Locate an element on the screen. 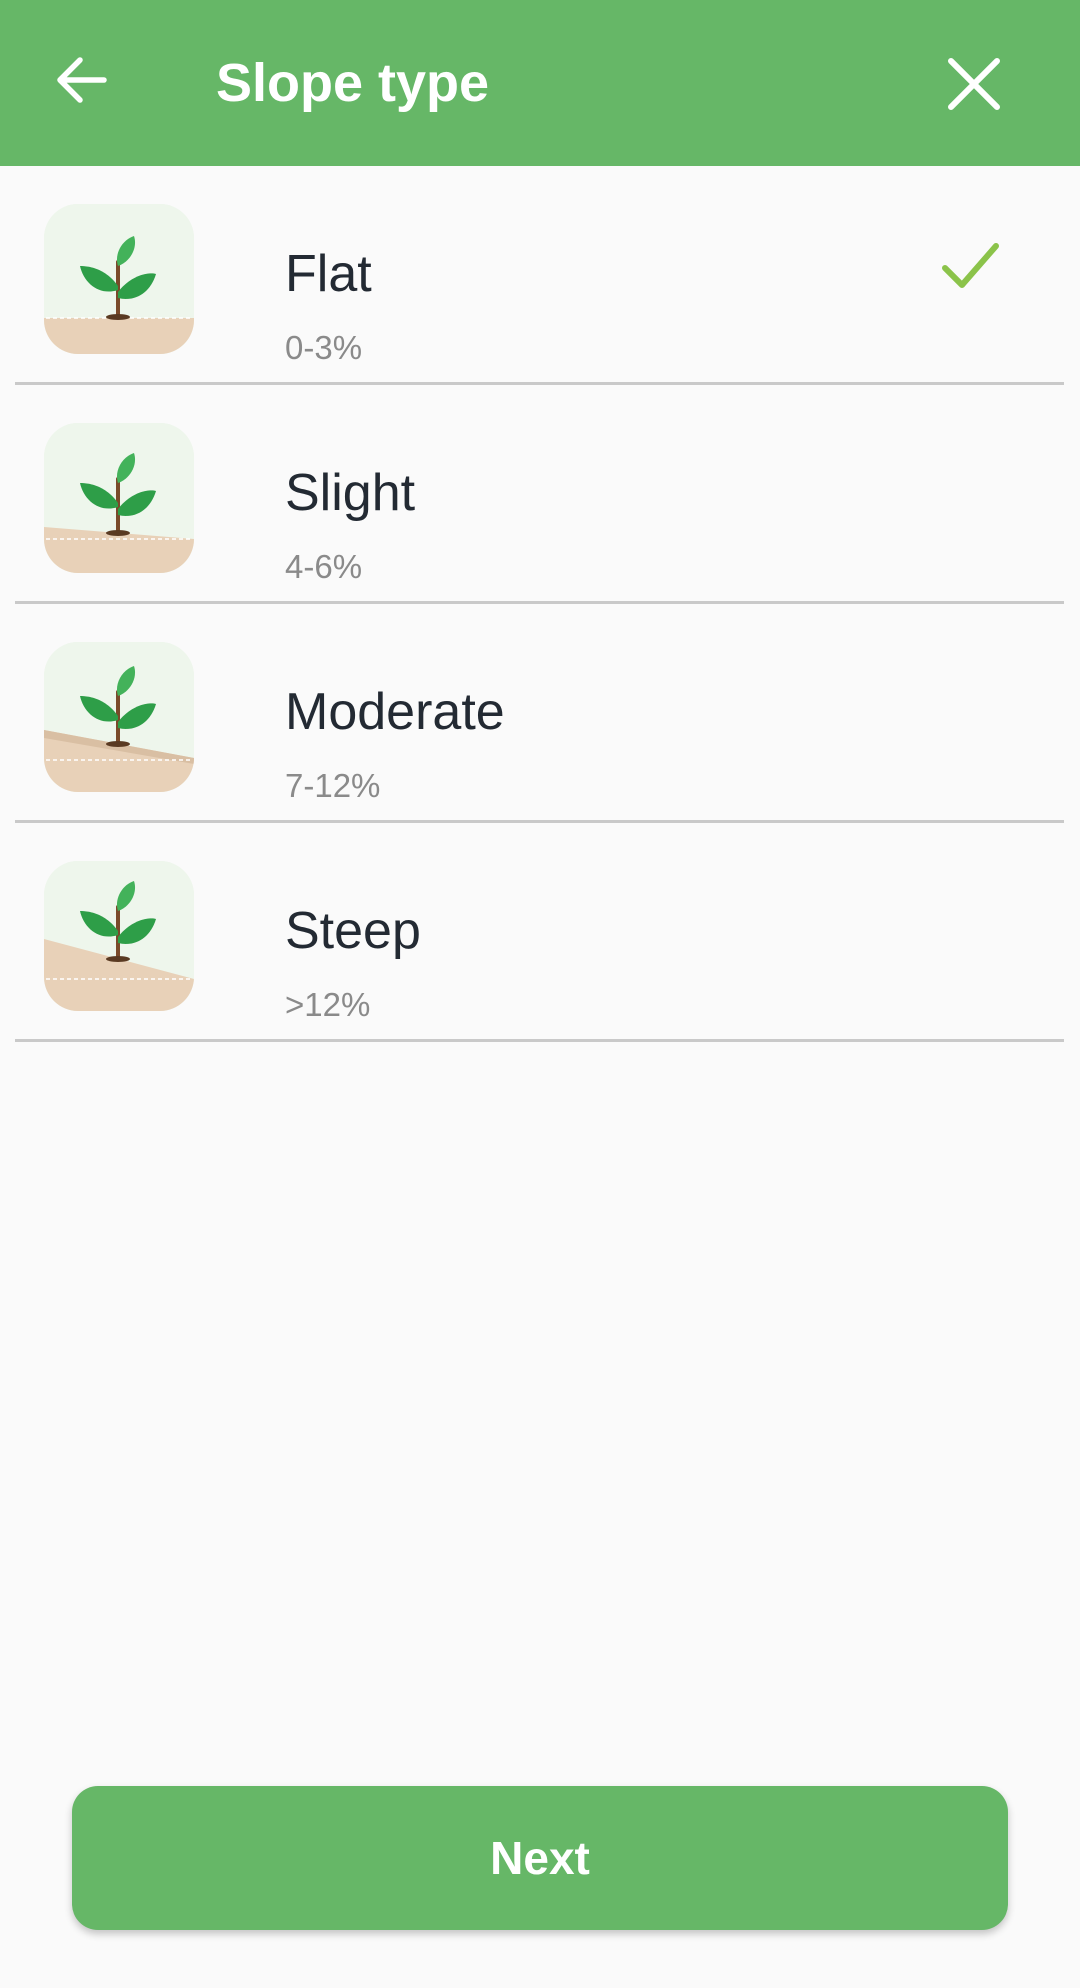  arrow-left-icon is located at coordinates (82, 80).